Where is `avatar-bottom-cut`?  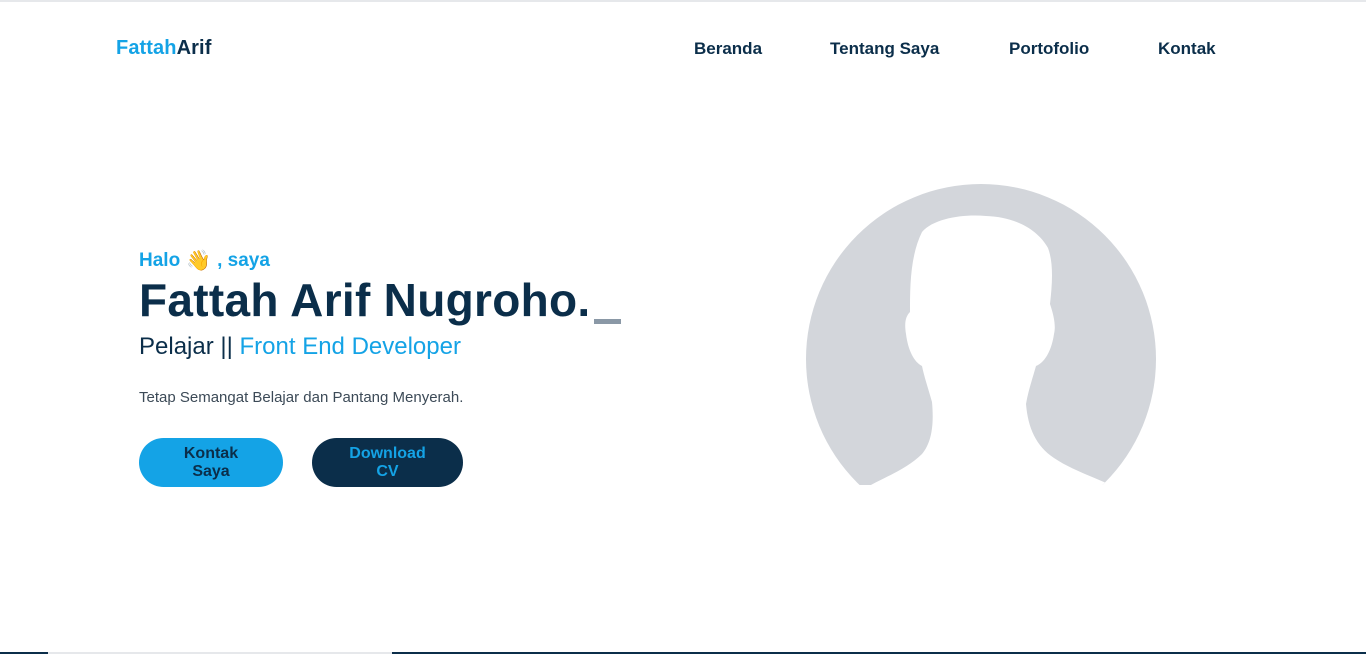 avatar-bottom-cut is located at coordinates (990, 520).